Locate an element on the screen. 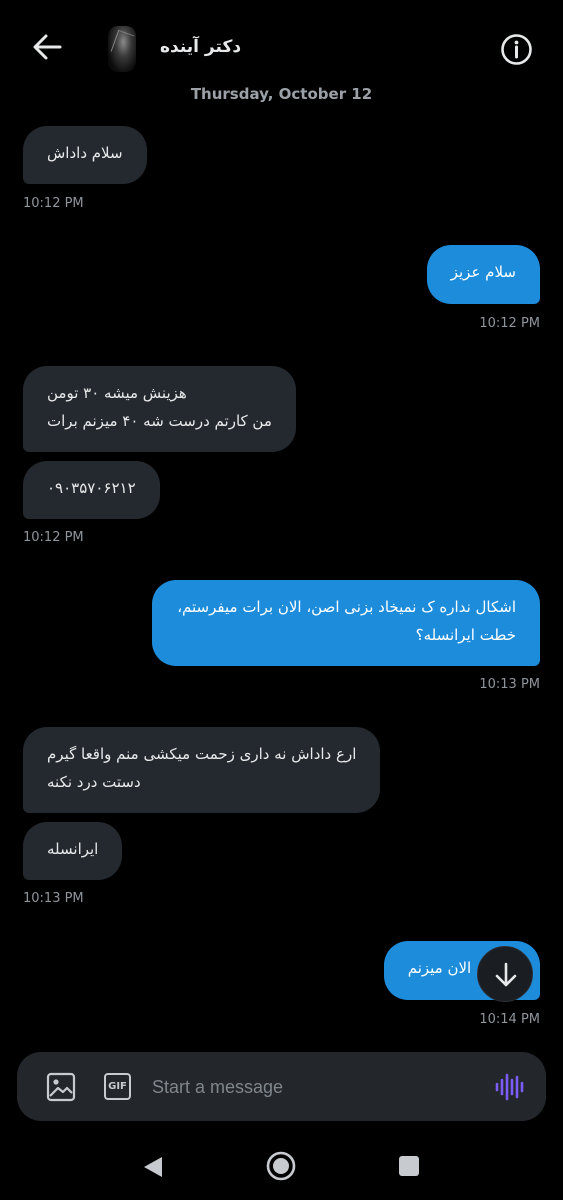 The width and height of the screenshot is (563, 1200). date-separator: Thursday, October 12 is located at coordinates (281, 94).